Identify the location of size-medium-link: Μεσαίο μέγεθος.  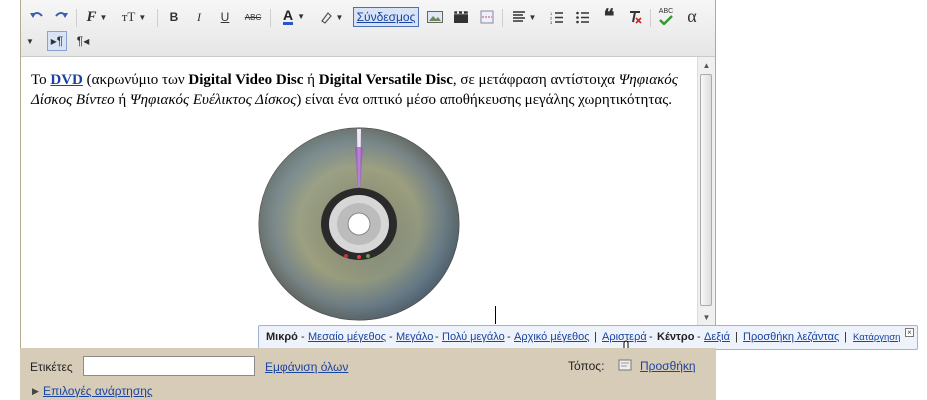
(347, 337).